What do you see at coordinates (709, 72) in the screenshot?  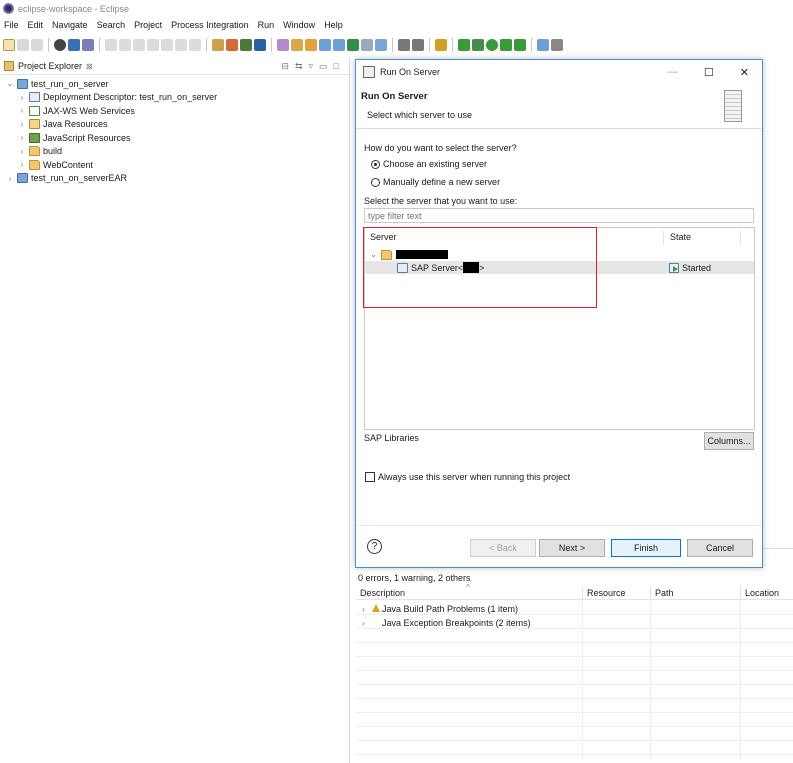 I see `maximize-icon: ☐` at bounding box center [709, 72].